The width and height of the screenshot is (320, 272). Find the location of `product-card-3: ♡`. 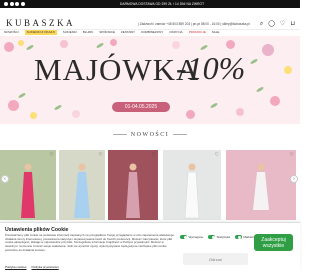

product-card-3: ♡ is located at coordinates (133, 185).